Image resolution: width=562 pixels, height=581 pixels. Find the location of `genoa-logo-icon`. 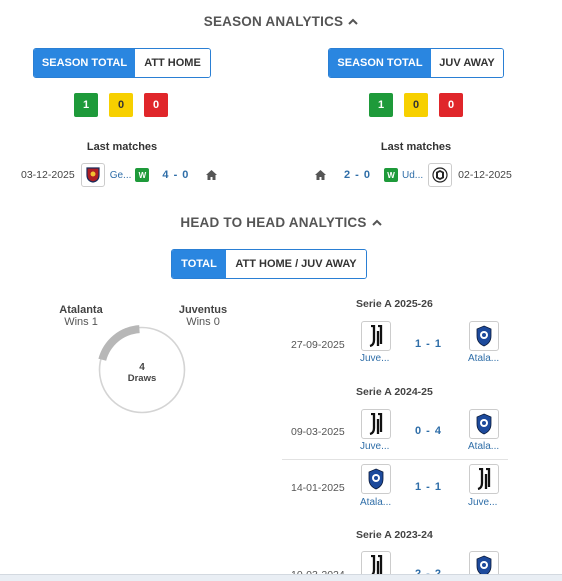

genoa-logo-icon is located at coordinates (92, 175).